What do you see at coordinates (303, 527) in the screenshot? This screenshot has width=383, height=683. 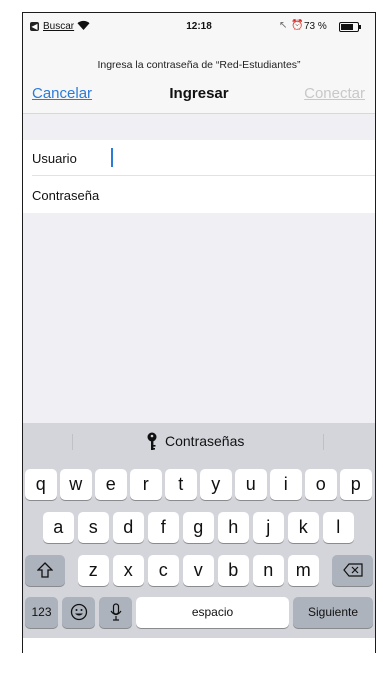 I see `key-k: k` at bounding box center [303, 527].